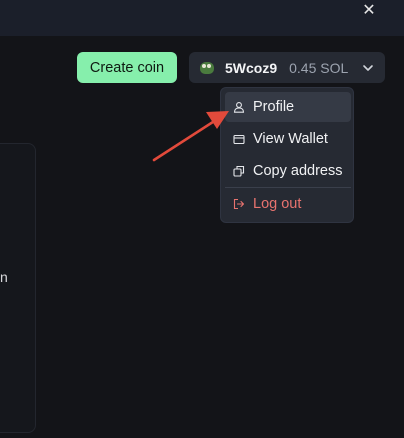  I want to click on menu-item-label: Log out, so click(277, 204).